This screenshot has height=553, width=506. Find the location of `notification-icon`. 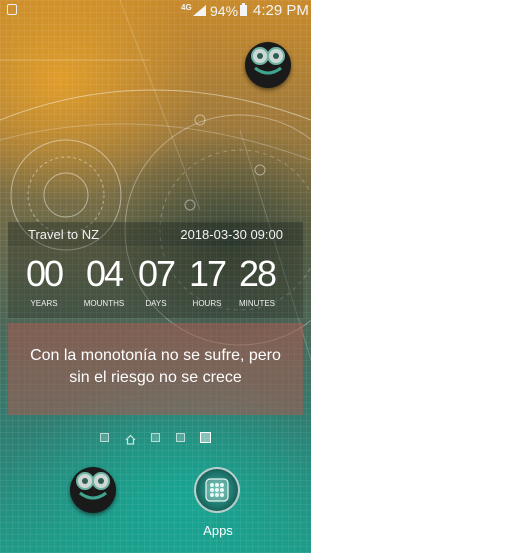

notification-icon is located at coordinates (12, 9).